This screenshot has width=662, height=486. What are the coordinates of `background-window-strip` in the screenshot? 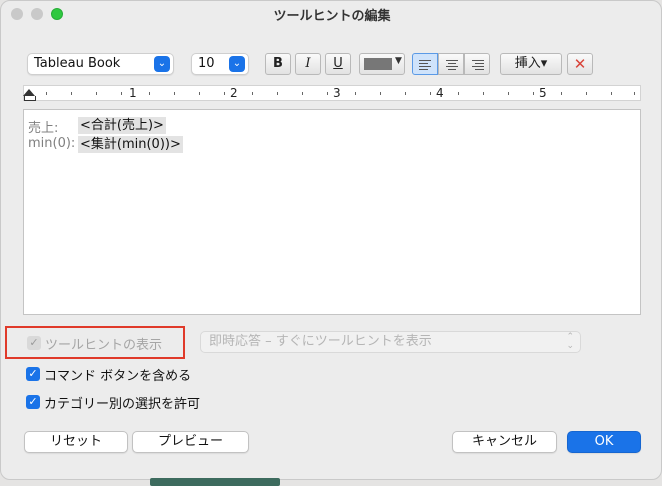 It's located at (215, 482).